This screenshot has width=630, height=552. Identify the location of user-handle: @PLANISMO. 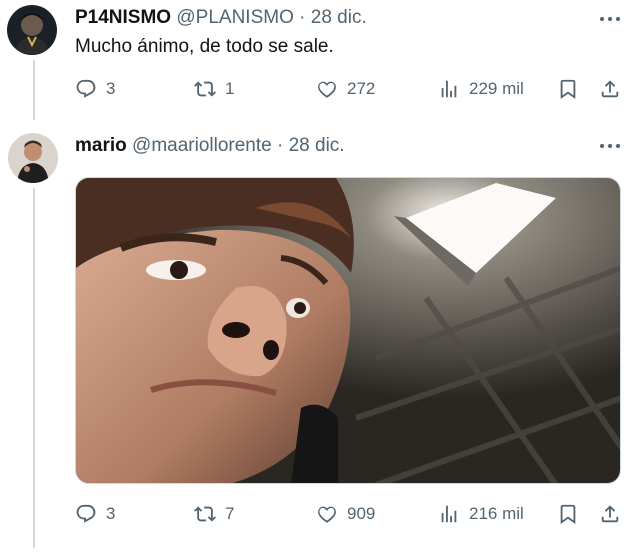
(234, 17).